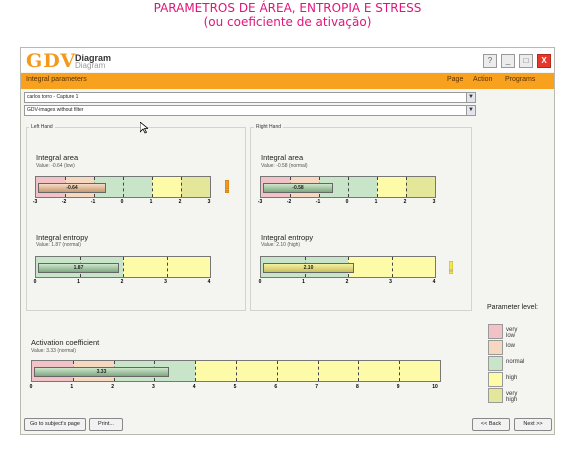  Describe the element at coordinates (316, 387) in the screenshot. I see `tick-label: 7` at that location.